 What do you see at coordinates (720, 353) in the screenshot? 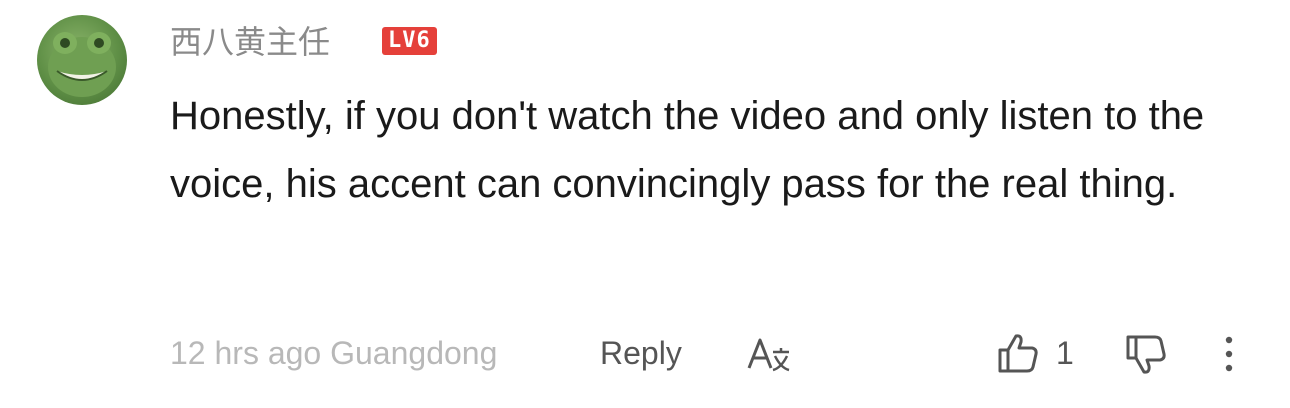
I see `comment-footer: 12 hrs ago Guangdong Reply 1` at bounding box center [720, 353].